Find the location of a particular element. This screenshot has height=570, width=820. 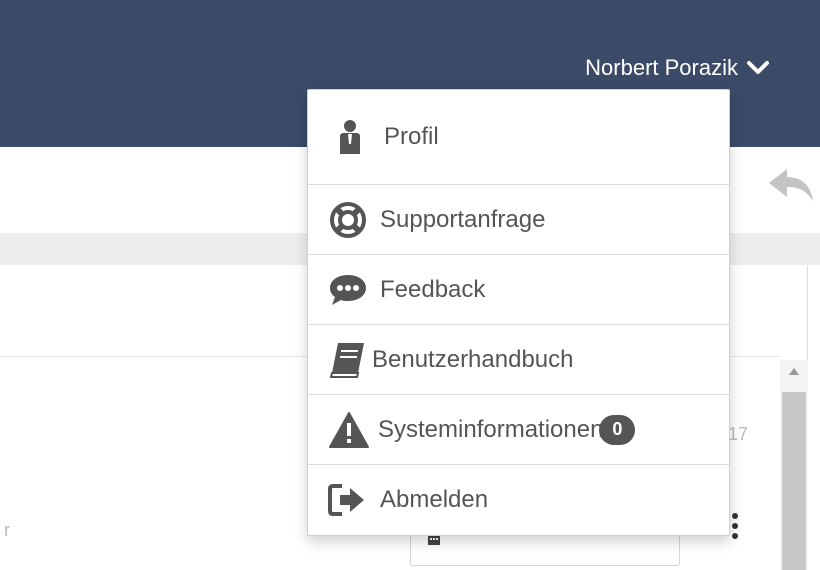

user-name: Norbert Porazik is located at coordinates (661, 67).